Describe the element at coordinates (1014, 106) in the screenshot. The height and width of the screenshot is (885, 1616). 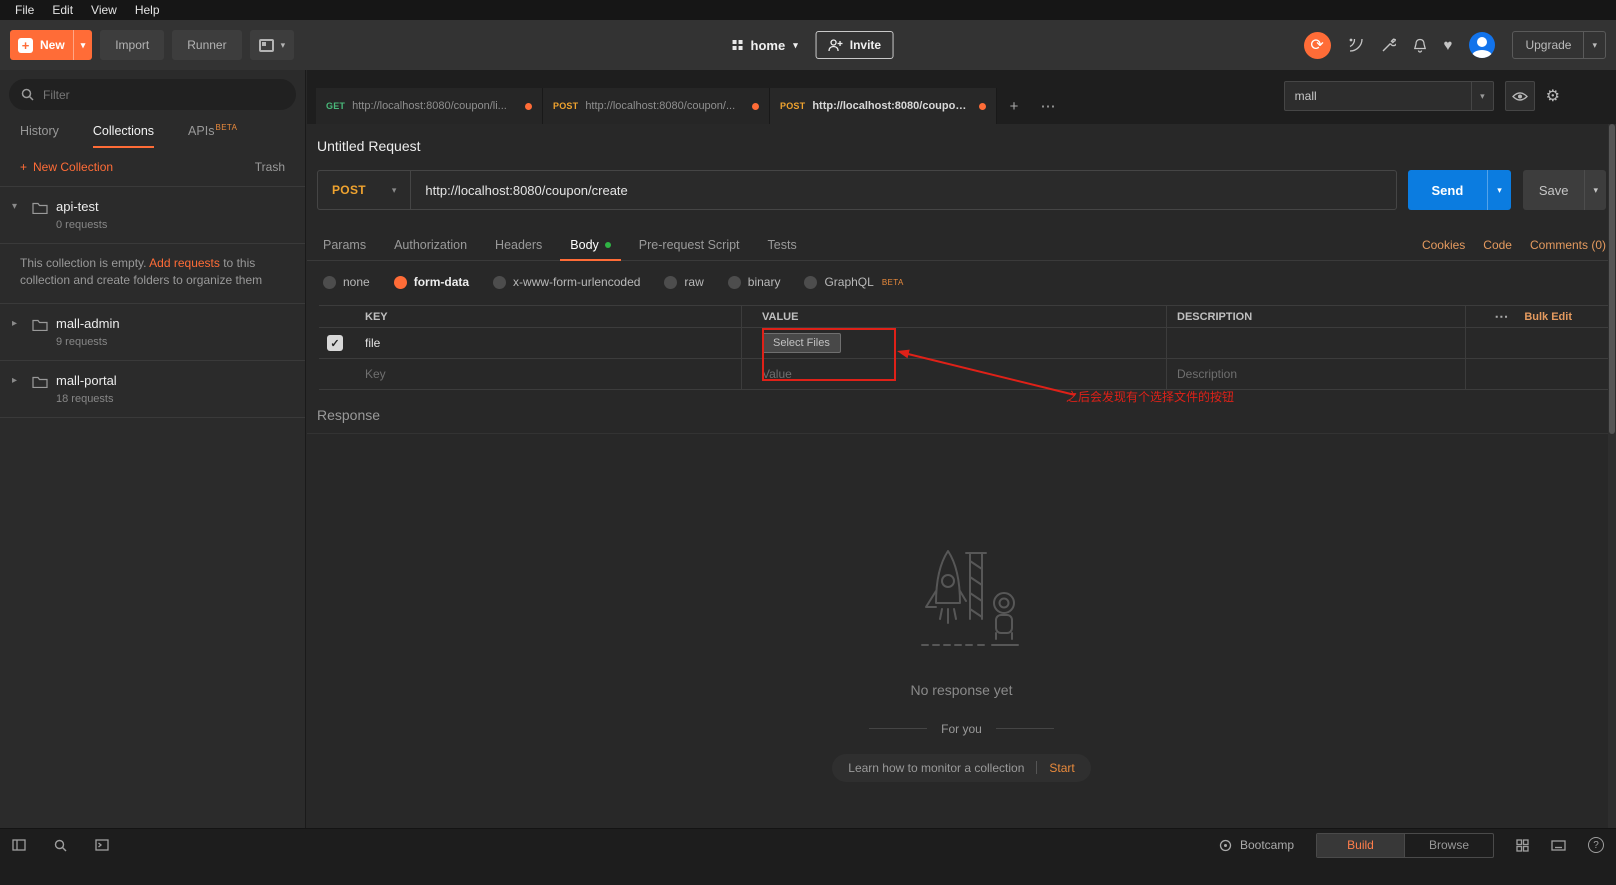
I see `new-tab-button: +` at that location.